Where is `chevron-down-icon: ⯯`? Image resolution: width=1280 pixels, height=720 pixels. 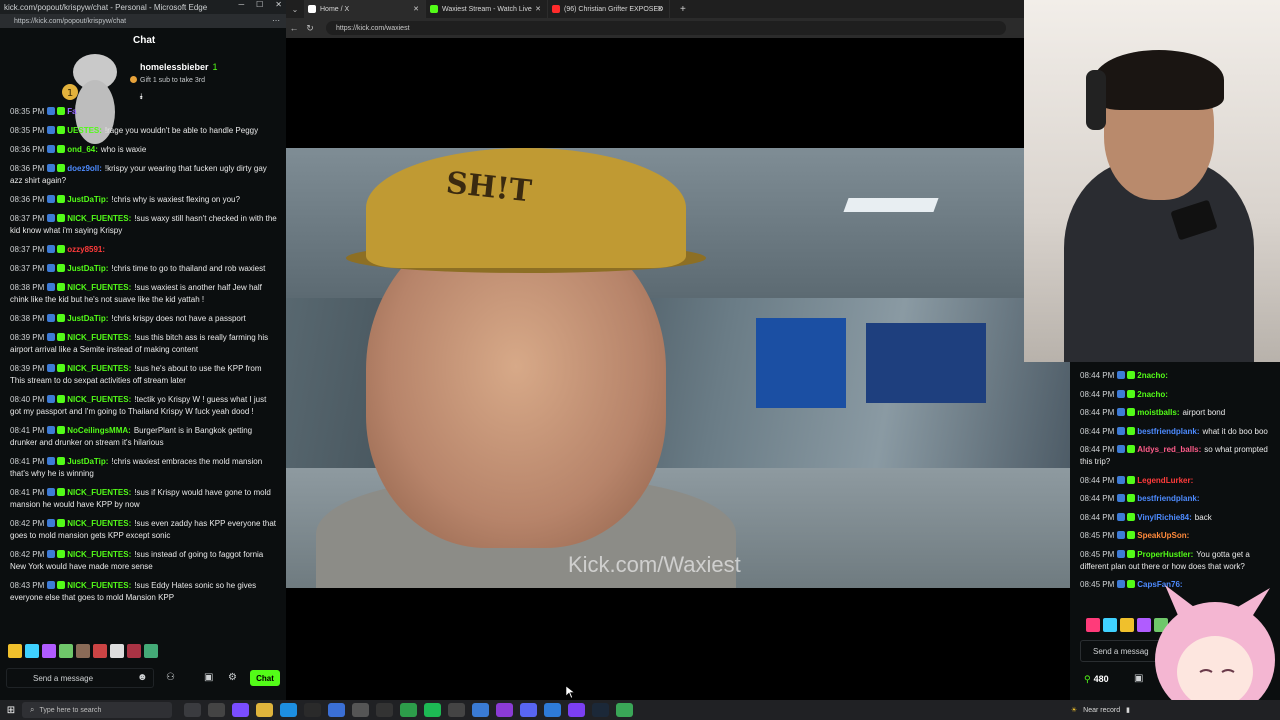 chevron-down-icon: ⯯ is located at coordinates (141, 97).